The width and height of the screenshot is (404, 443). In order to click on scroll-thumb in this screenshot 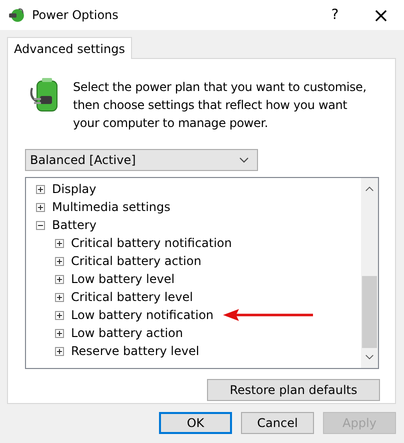, I will do `click(369, 312)`.